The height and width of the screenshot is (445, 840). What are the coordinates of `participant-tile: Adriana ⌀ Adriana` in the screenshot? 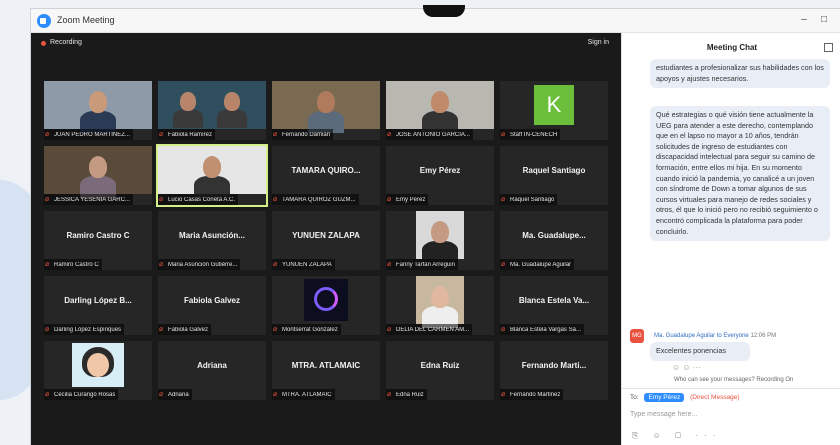 It's located at (212, 370).